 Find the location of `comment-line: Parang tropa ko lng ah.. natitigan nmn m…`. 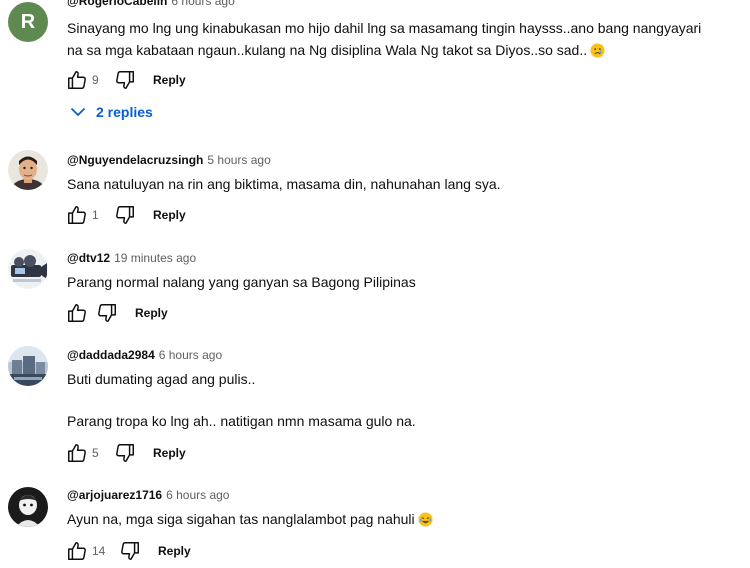

comment-line: Parang tropa ko lng ah.. natitigan nmn m… is located at coordinates (241, 421).